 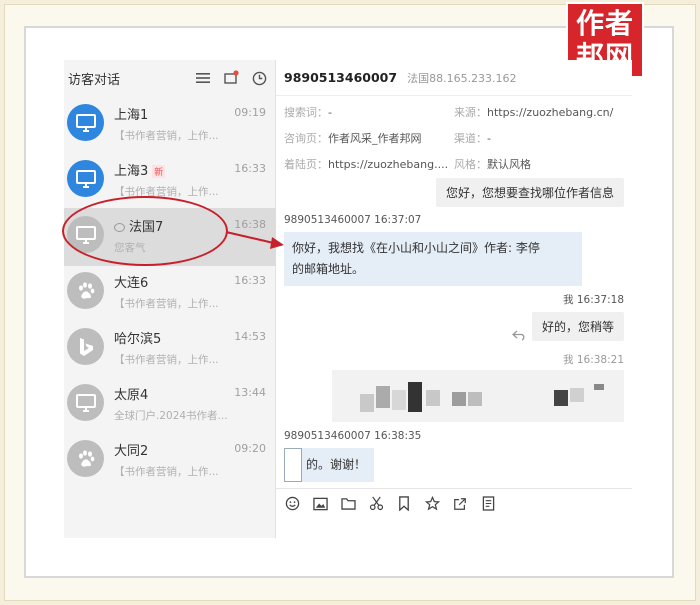 What do you see at coordinates (478, 396) in the screenshot?
I see `redacted-message` at bounding box center [478, 396].